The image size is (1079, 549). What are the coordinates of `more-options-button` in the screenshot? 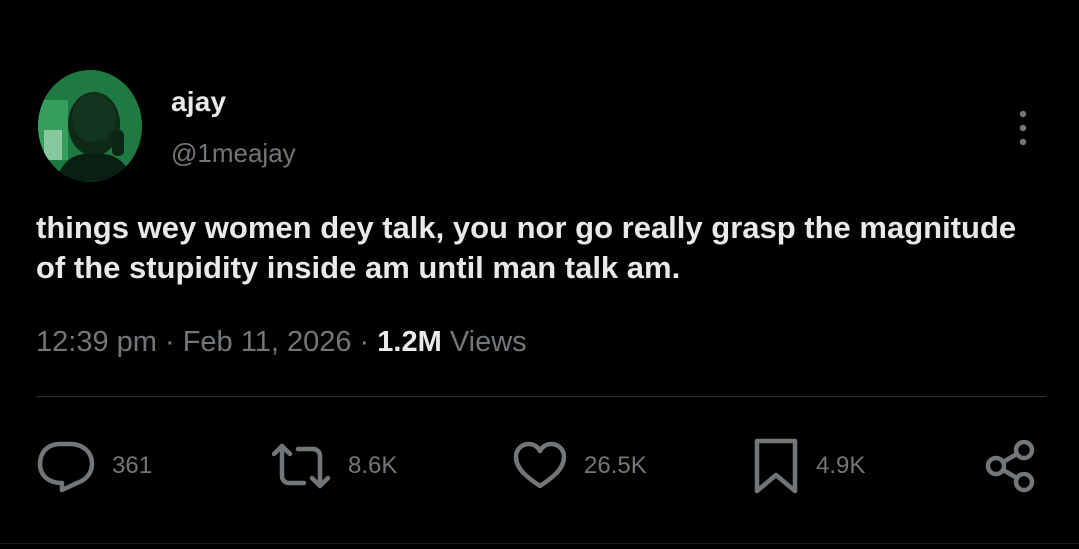 It's located at (1023, 128).